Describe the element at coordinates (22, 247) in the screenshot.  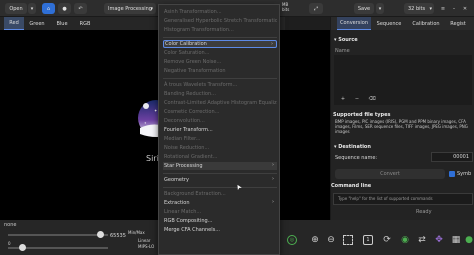
I see `min-slider-thumb` at that location.